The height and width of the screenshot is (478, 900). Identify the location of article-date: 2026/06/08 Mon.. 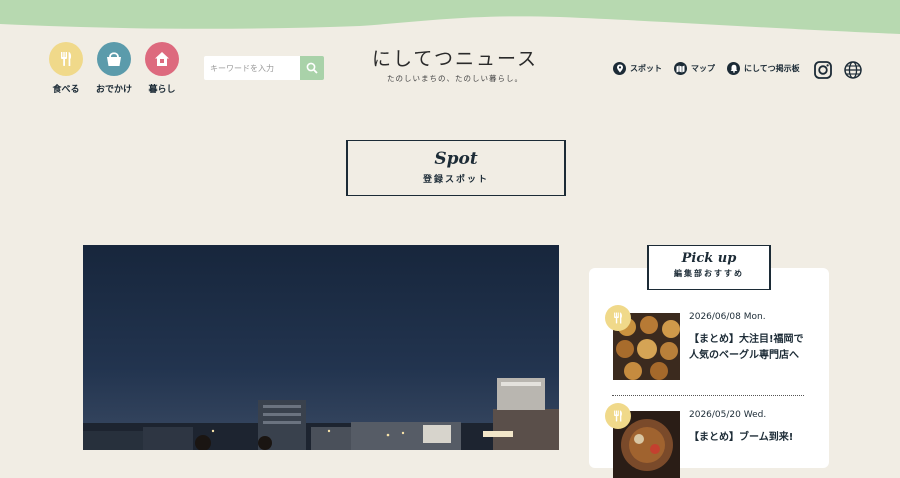
(727, 317).